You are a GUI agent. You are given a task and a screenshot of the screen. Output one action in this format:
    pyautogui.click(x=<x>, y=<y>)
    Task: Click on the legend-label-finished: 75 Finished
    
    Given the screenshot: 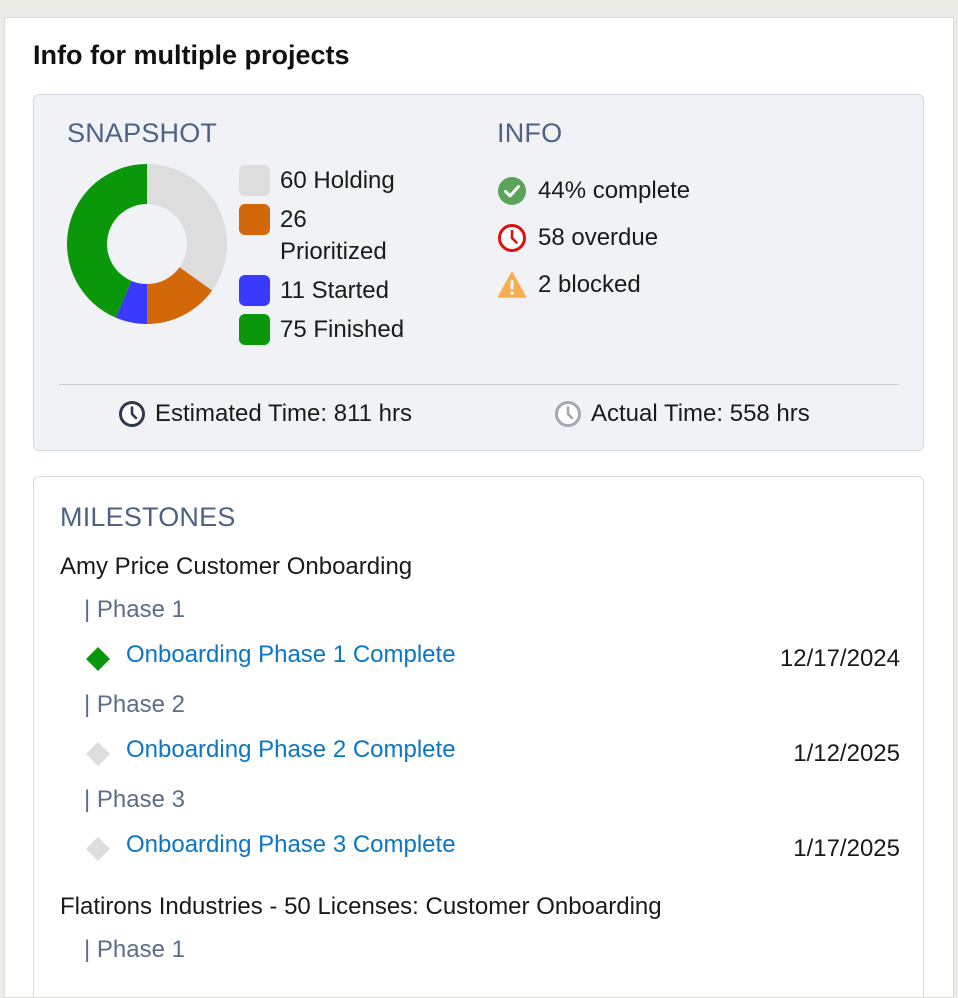 What is the action you would take?
    pyautogui.click(x=342, y=329)
    